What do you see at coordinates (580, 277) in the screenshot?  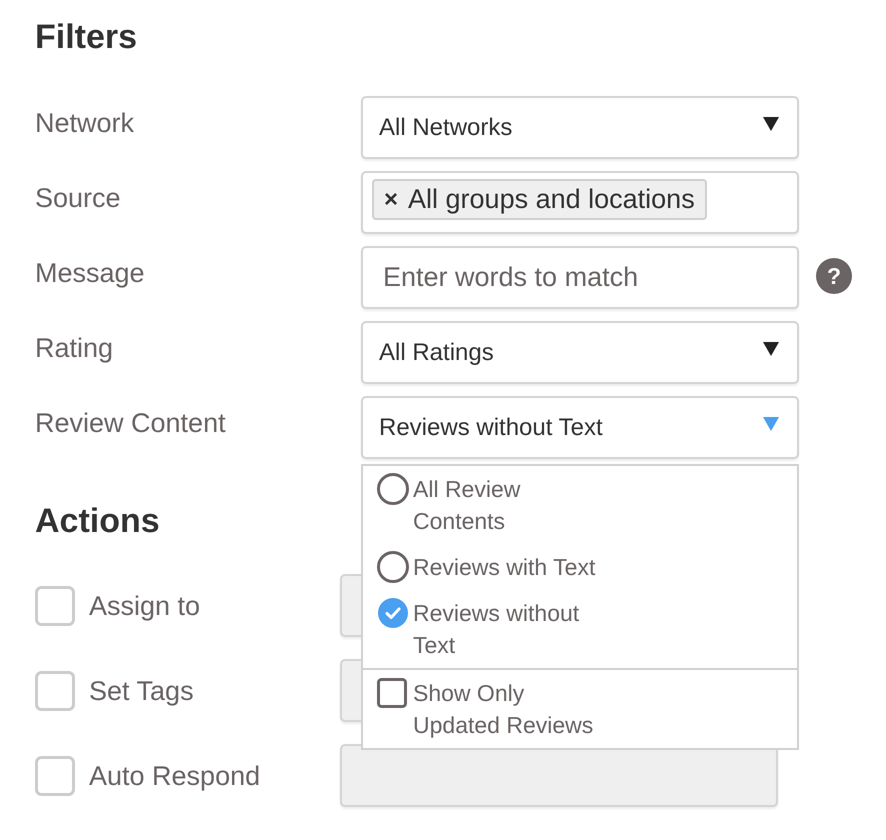 I see `message-input: Enter words to match` at bounding box center [580, 277].